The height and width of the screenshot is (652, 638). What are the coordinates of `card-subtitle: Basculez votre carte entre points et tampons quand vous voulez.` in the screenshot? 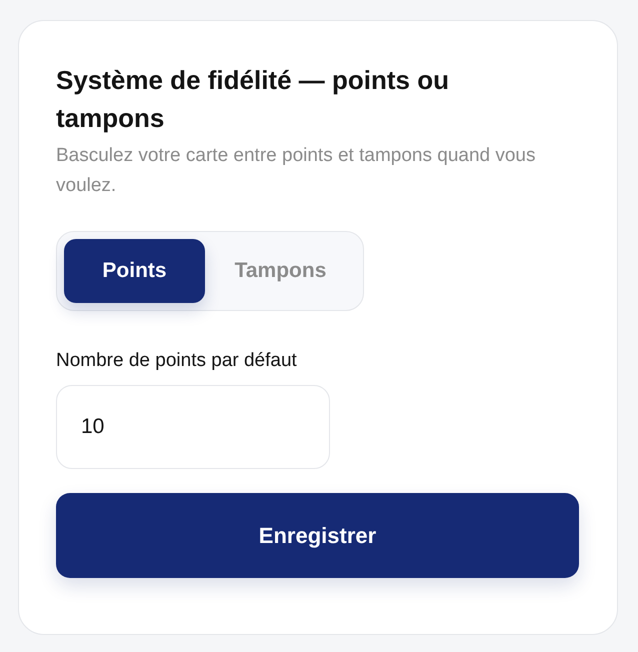 It's located at (296, 171).